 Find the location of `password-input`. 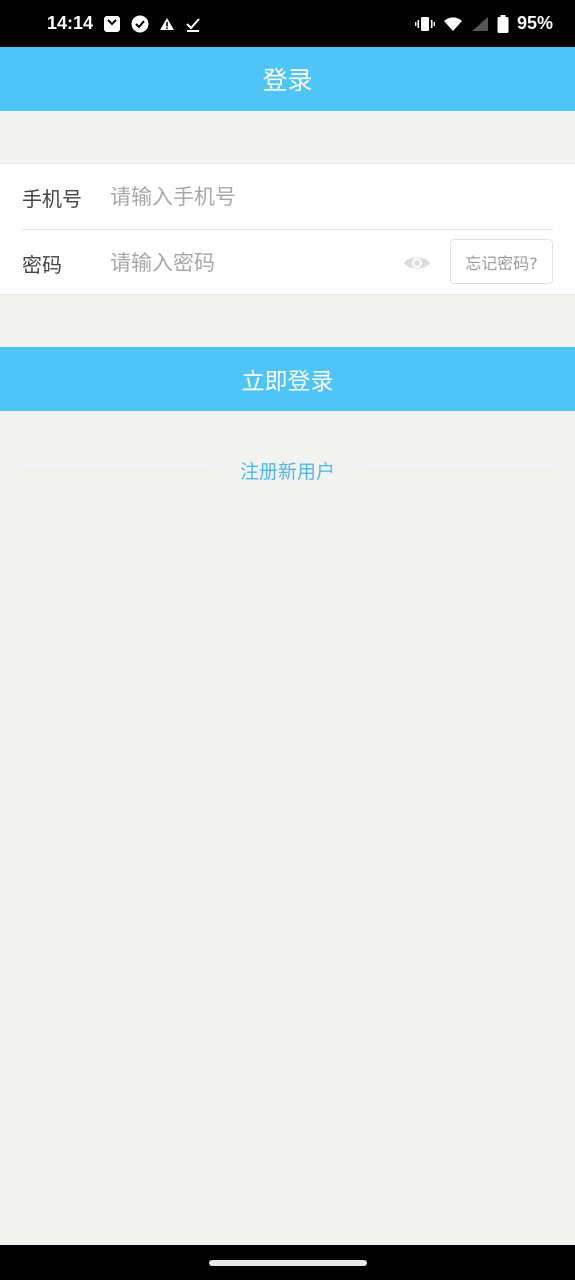

password-input is located at coordinates (250, 263).